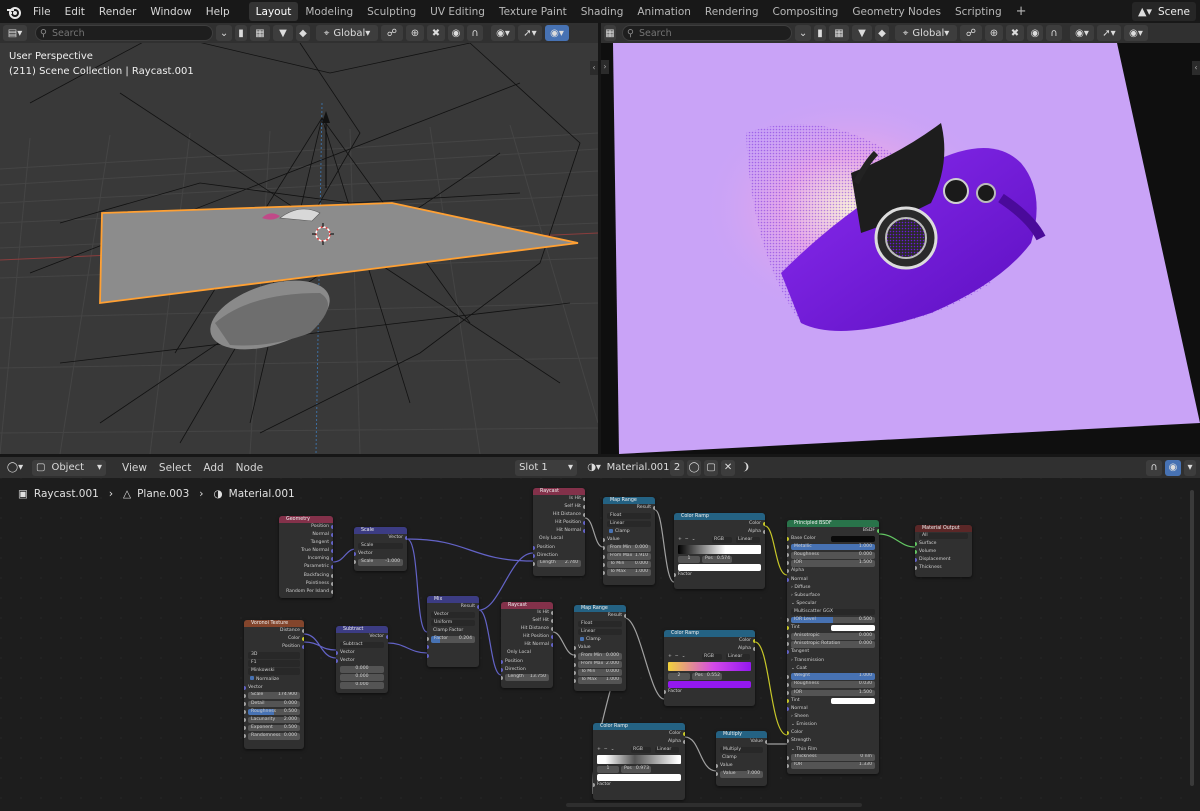  What do you see at coordinates (709, 649) in the screenshot?
I see `socket-alpha-out: Alpha` at bounding box center [709, 649].